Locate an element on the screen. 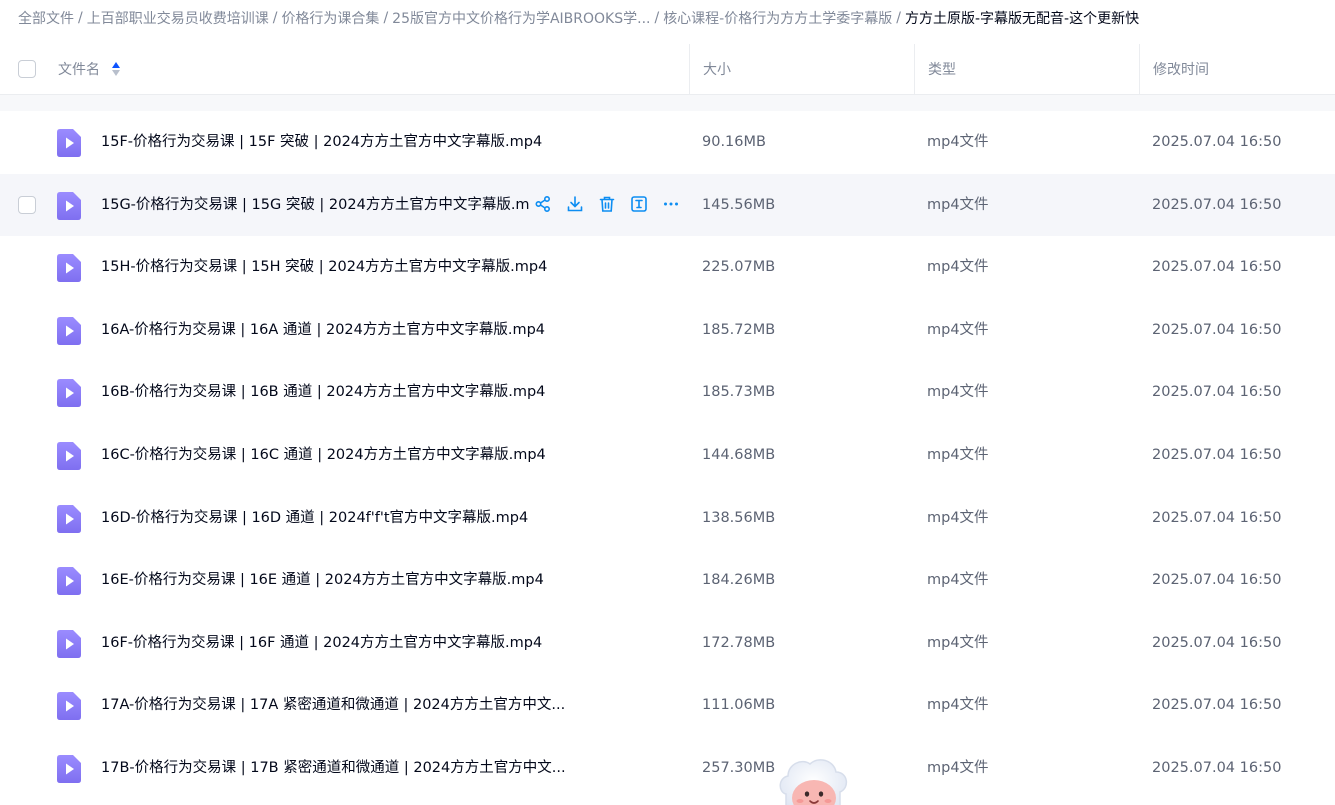 Image resolution: width=1335 pixels, height=805 pixels. header-size-label: 大小 is located at coordinates (717, 70).